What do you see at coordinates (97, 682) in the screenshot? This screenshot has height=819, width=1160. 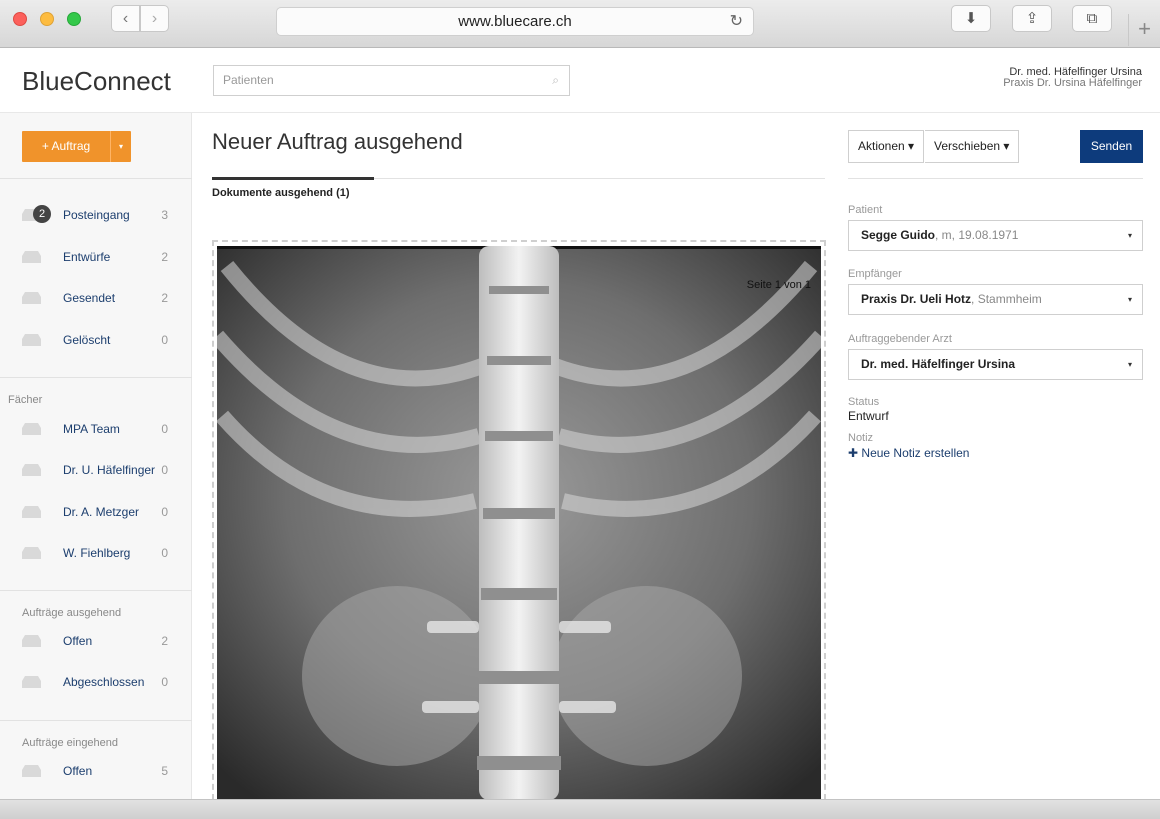 I see `sidebar-item-outgoing-closed: Abgeschlossen 0` at bounding box center [97, 682].